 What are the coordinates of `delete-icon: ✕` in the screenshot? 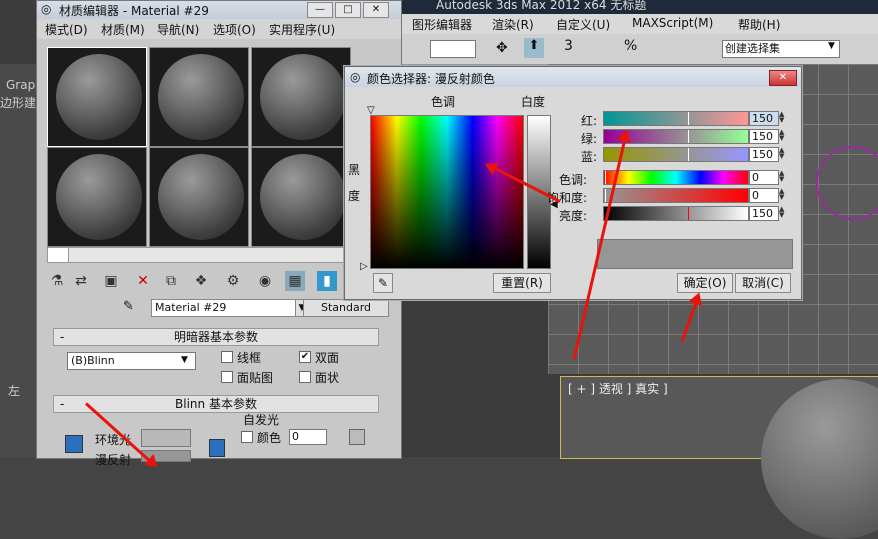 It's located at (143, 281).